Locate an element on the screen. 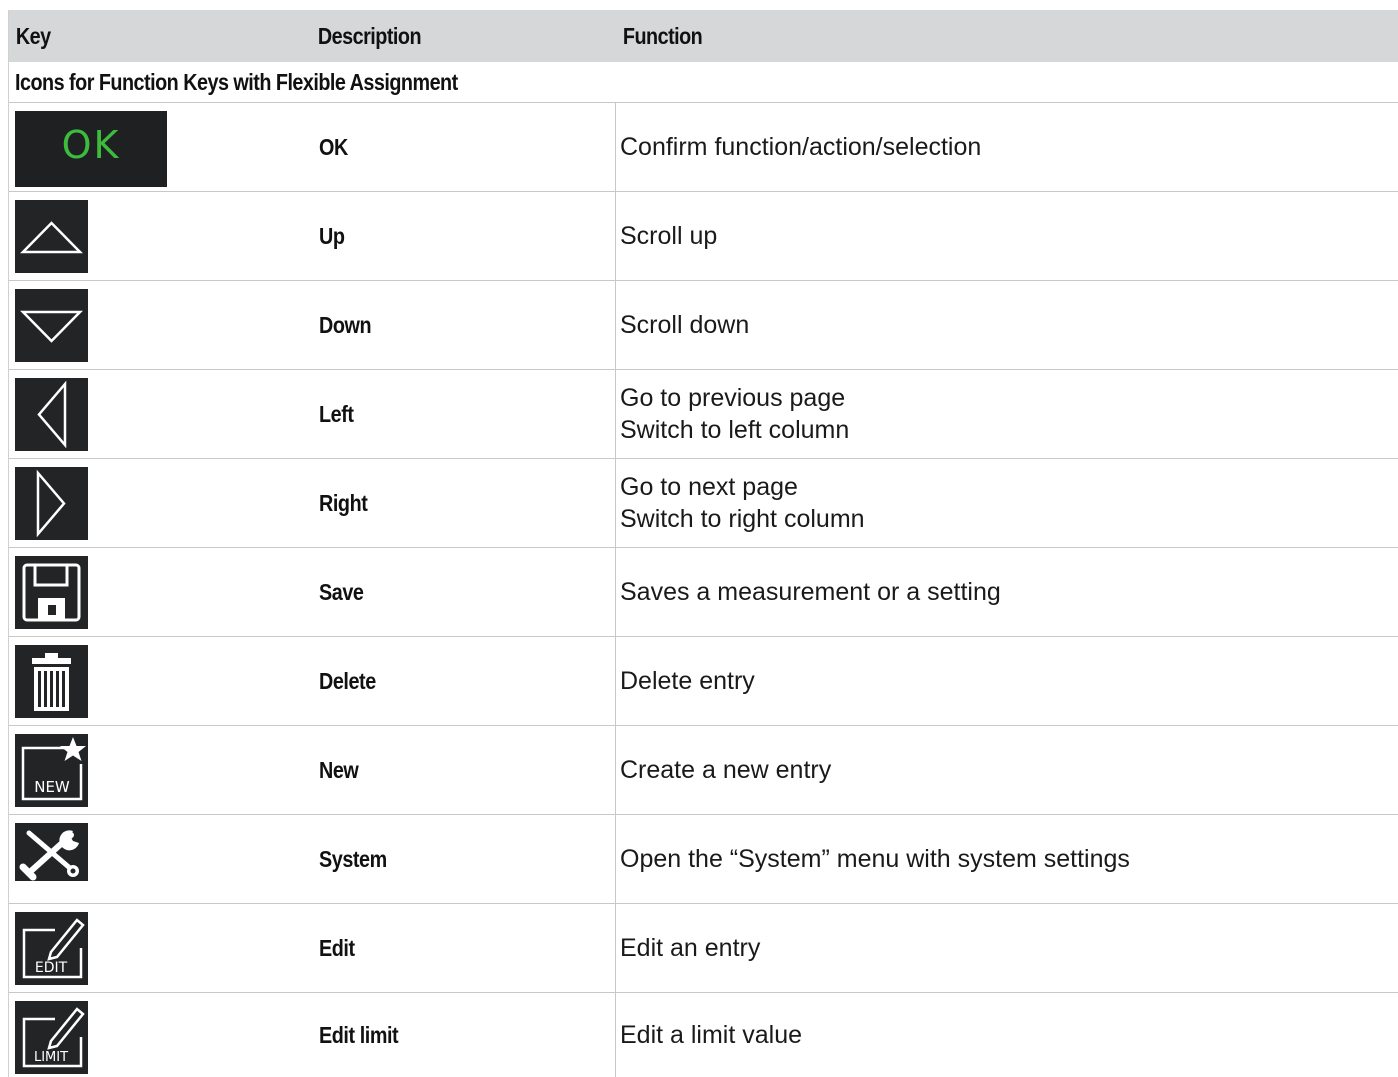  row-function-line: Create a new entry is located at coordinates (726, 770).